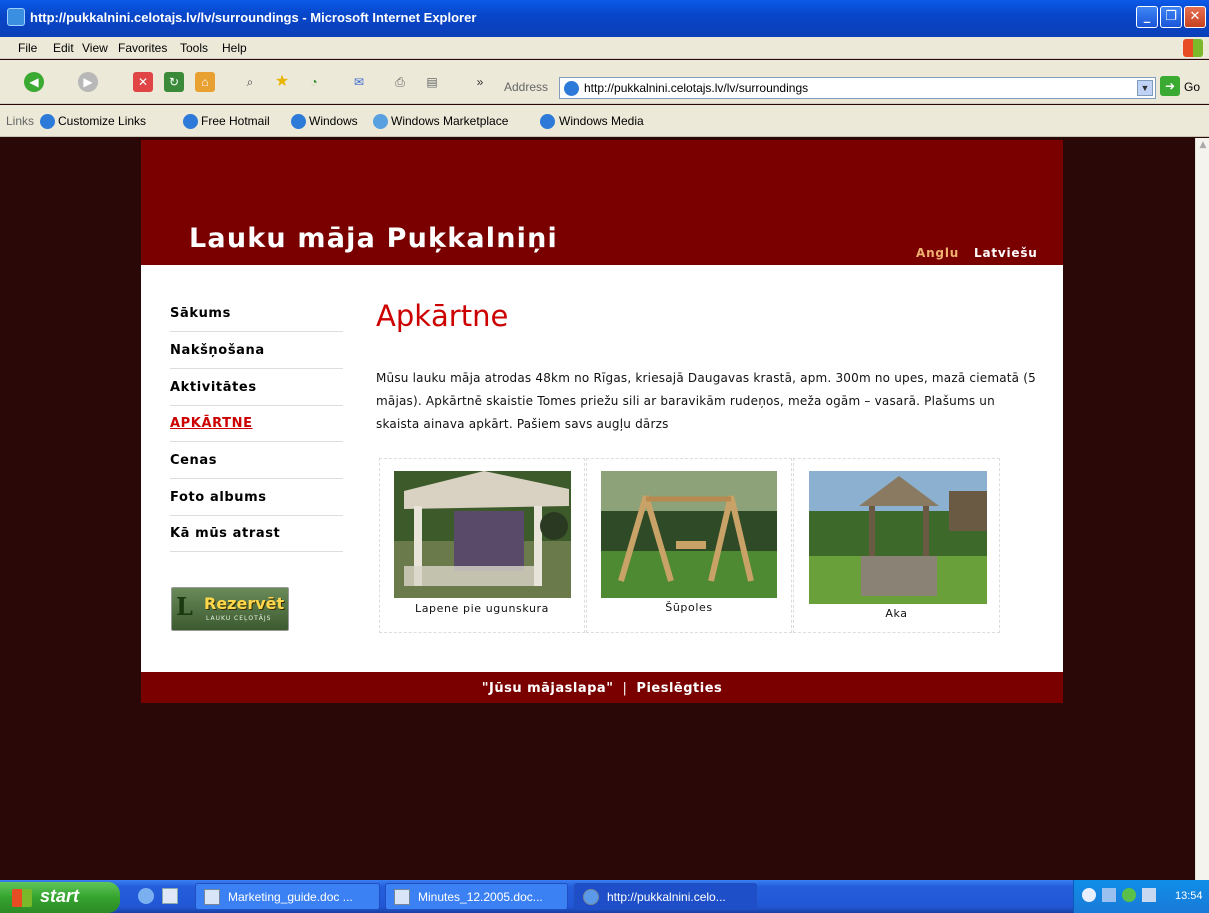 This screenshot has width=1209, height=913. Describe the element at coordinates (20, 121) in the screenshot. I see `links-label: Links` at that location.